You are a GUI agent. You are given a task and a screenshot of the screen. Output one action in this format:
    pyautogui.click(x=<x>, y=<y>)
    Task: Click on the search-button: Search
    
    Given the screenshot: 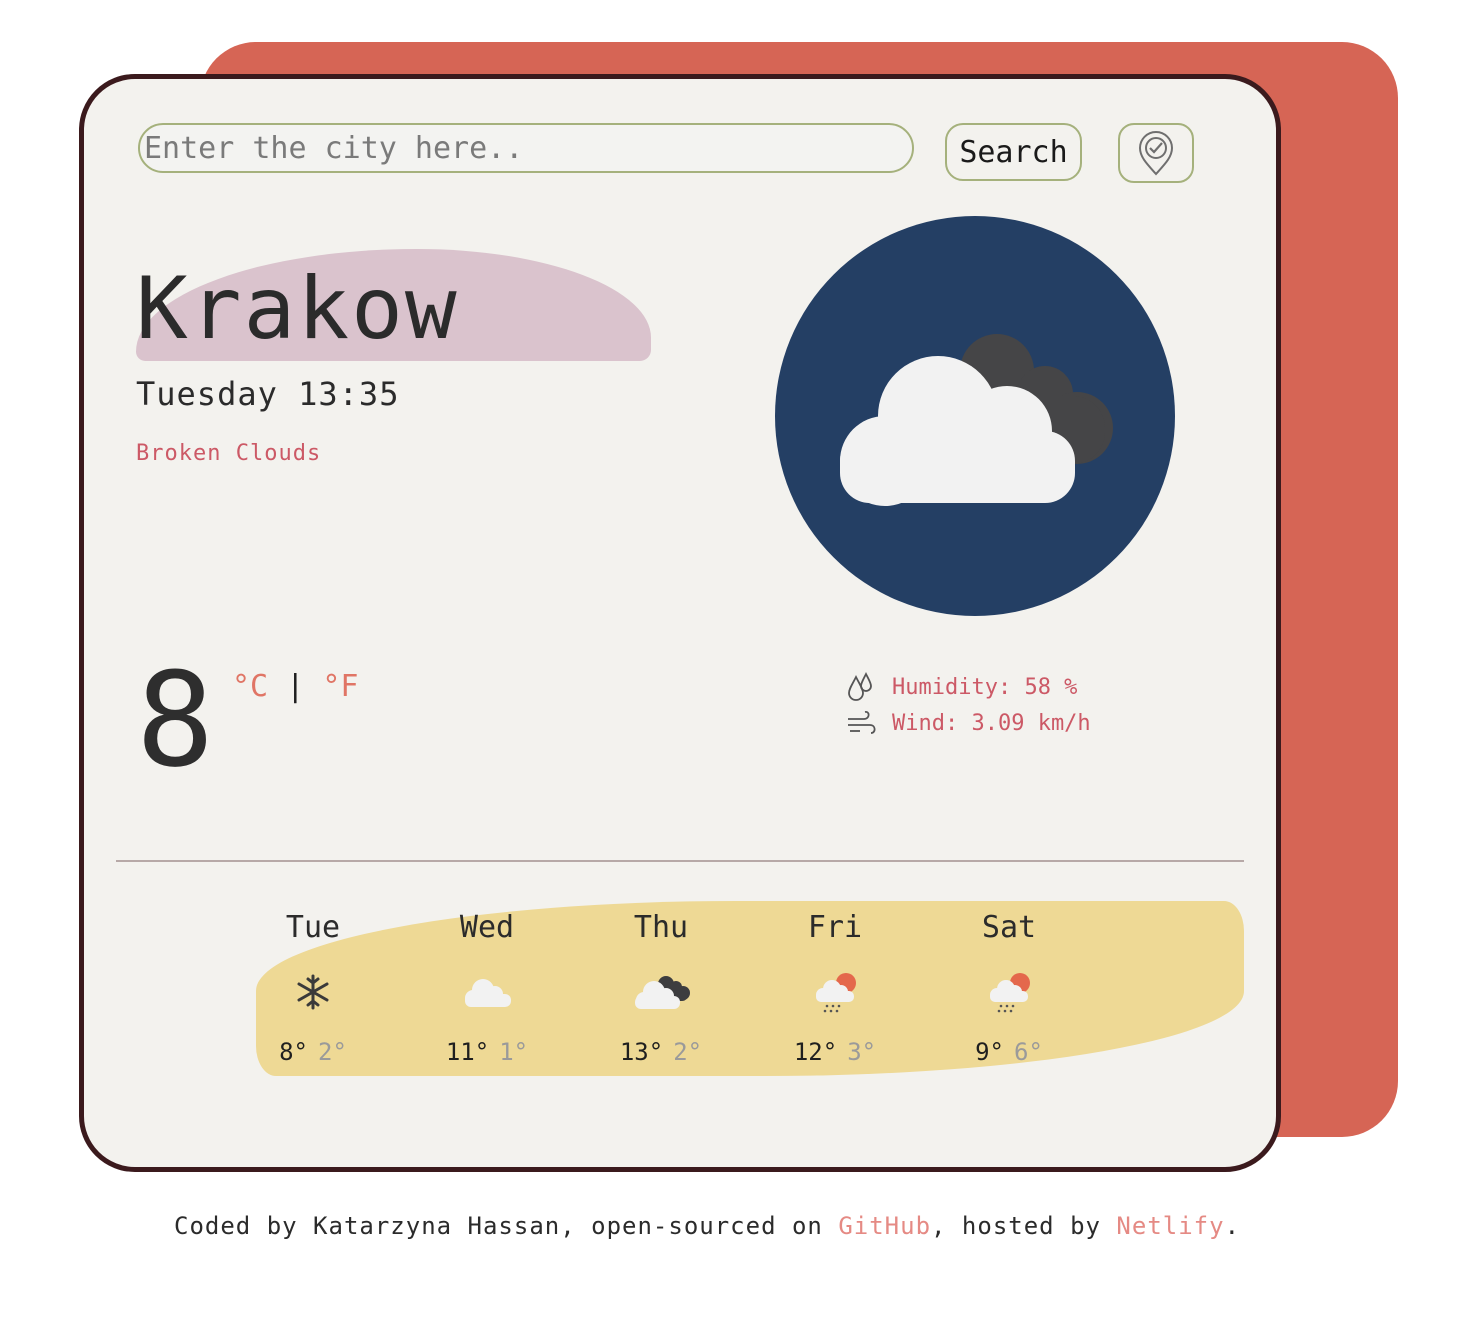 What is the action you would take?
    pyautogui.click(x=1013, y=152)
    